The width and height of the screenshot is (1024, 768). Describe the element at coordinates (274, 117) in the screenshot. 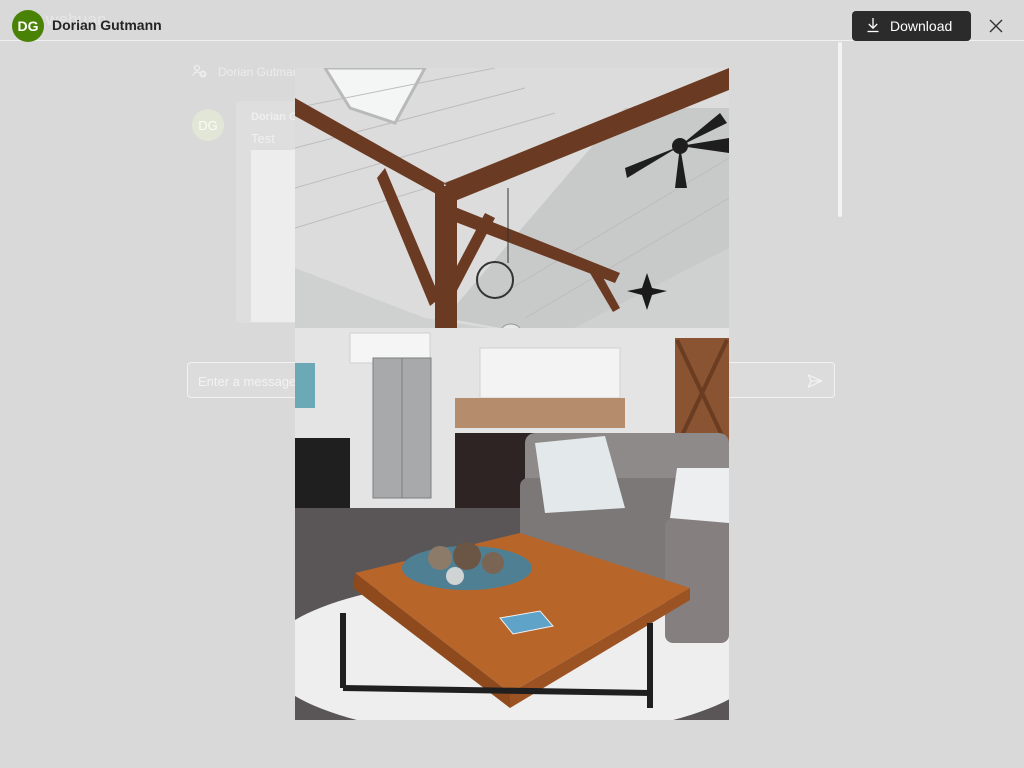

I see `message-sender: Dorian G` at that location.